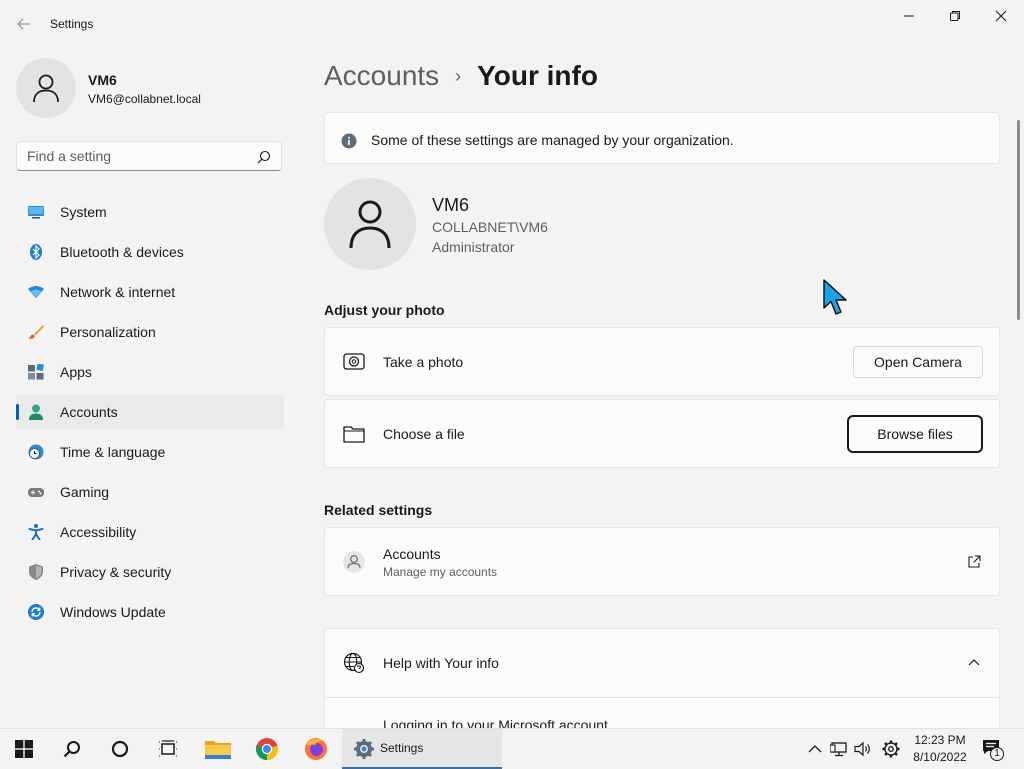 This screenshot has height=769, width=1024. Describe the element at coordinates (24, 24) in the screenshot. I see `back-arrow-icon` at that location.